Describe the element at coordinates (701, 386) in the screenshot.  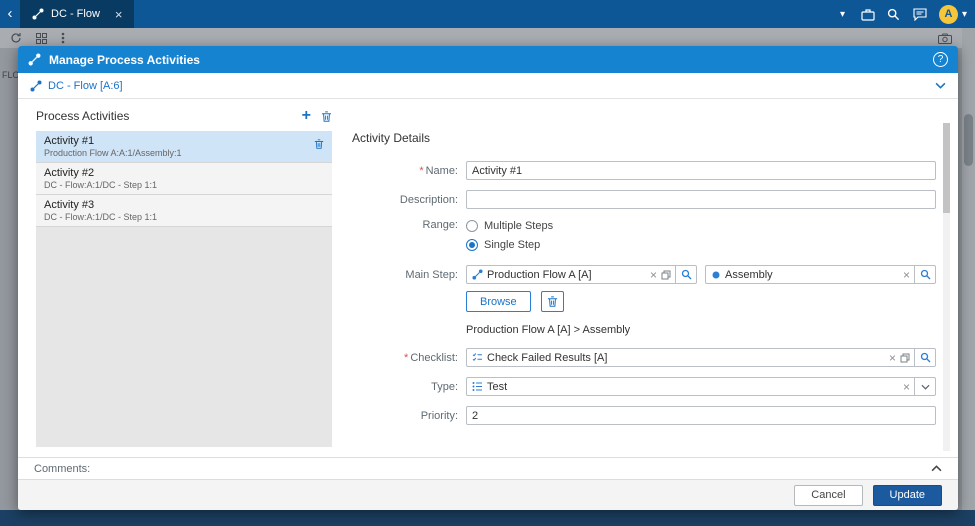
I see `type-combobox: Test ×` at that location.